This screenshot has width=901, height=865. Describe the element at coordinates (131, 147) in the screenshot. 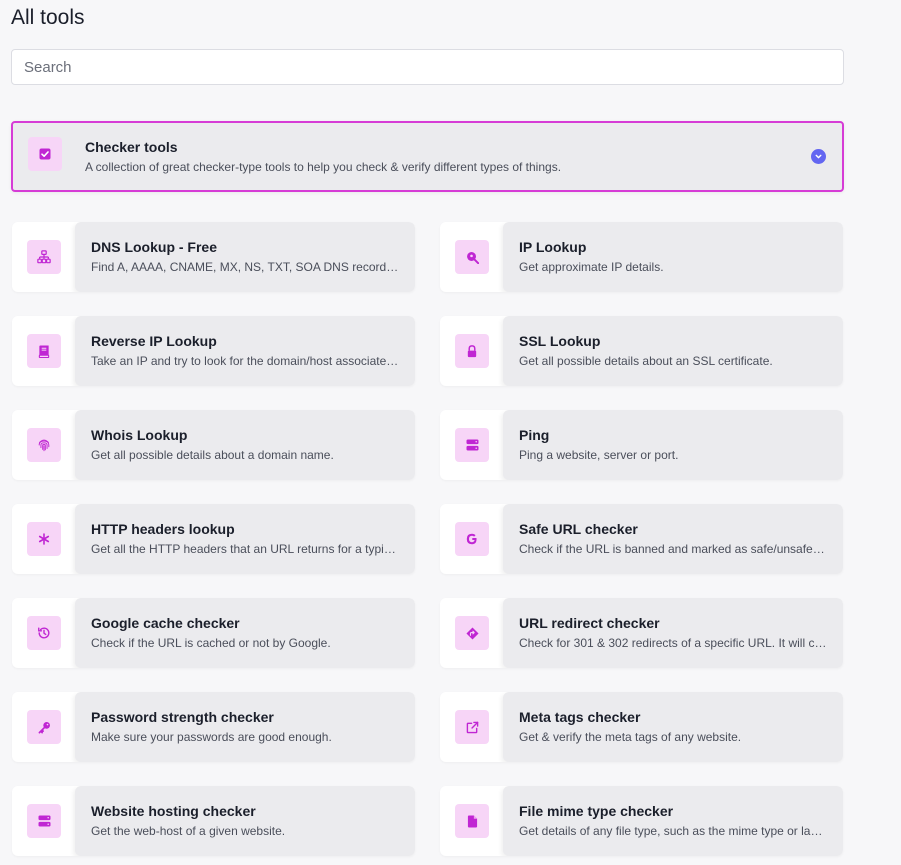

I see `category-title: Checker tools` at that location.